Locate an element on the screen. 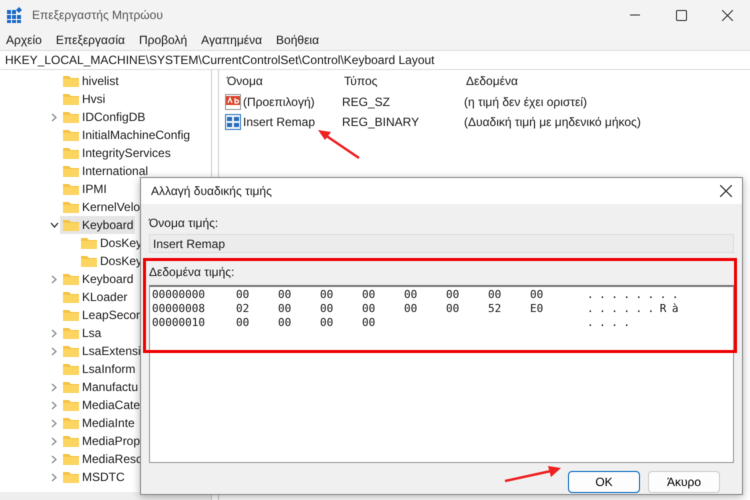 Image resolution: width=750 pixels, height=500 pixels. tree-item: LeapSecor is located at coordinates (101, 315).